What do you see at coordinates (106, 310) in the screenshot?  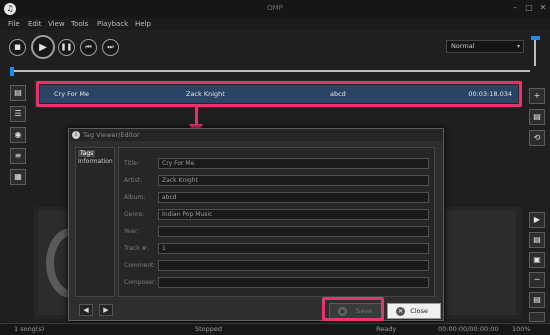 I see `next-tag-button: ▶` at bounding box center [106, 310].